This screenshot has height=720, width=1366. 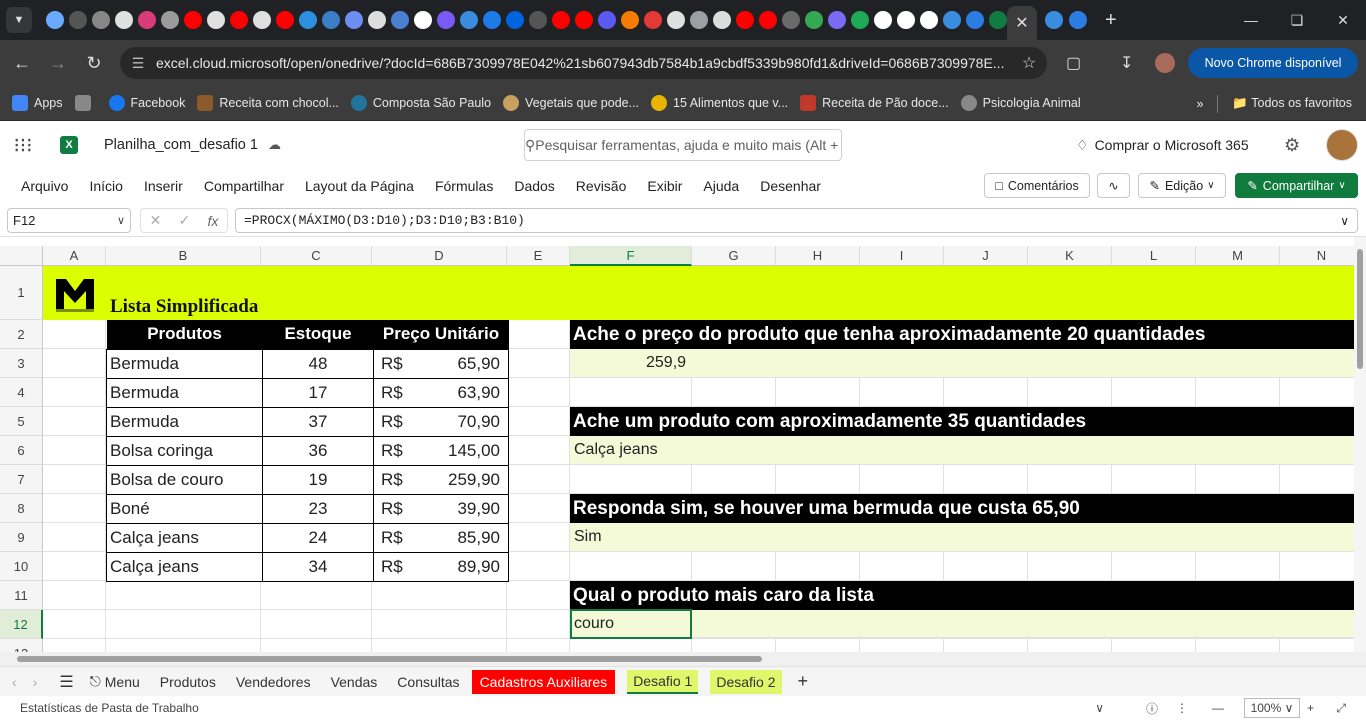 I want to click on menu-formulas: Fórmulas, so click(x=464, y=186).